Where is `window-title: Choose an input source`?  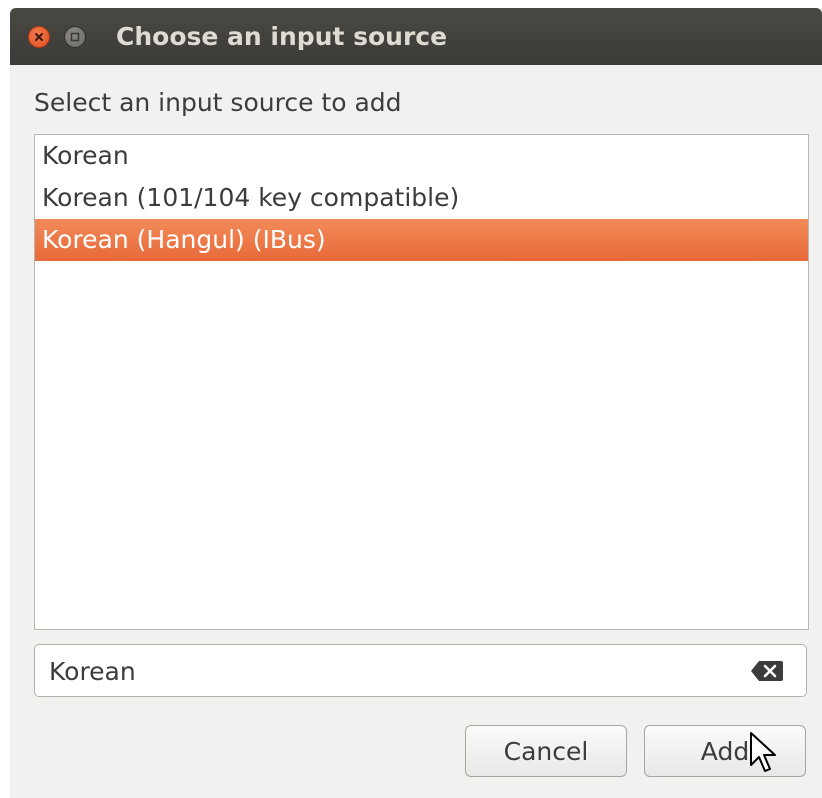
window-title: Choose an input source is located at coordinates (282, 36).